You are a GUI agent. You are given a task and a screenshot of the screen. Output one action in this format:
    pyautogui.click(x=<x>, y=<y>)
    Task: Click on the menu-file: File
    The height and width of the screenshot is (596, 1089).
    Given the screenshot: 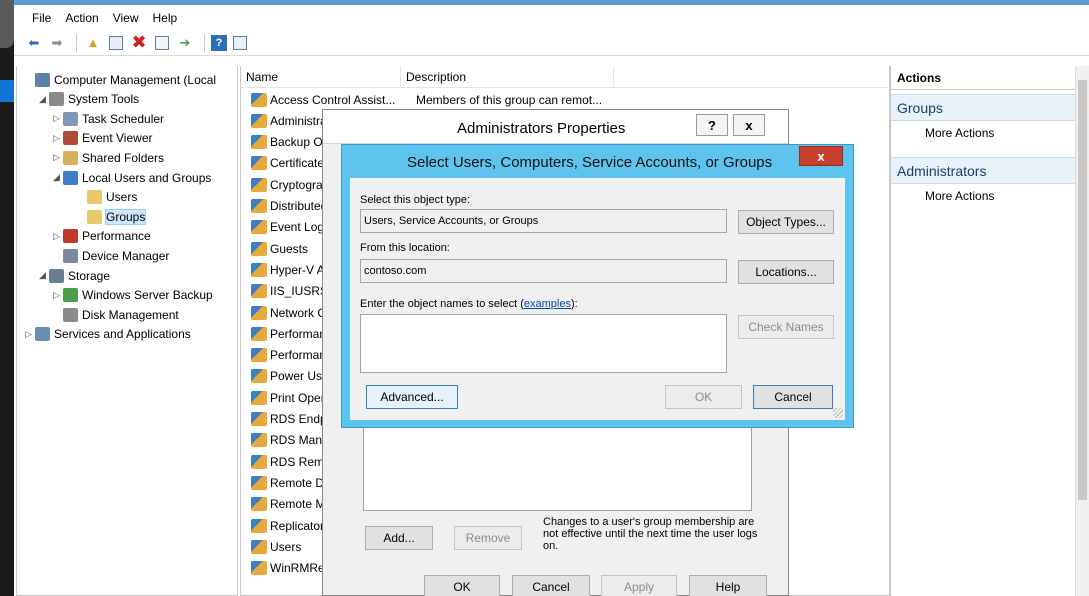 What is the action you would take?
    pyautogui.click(x=41, y=18)
    